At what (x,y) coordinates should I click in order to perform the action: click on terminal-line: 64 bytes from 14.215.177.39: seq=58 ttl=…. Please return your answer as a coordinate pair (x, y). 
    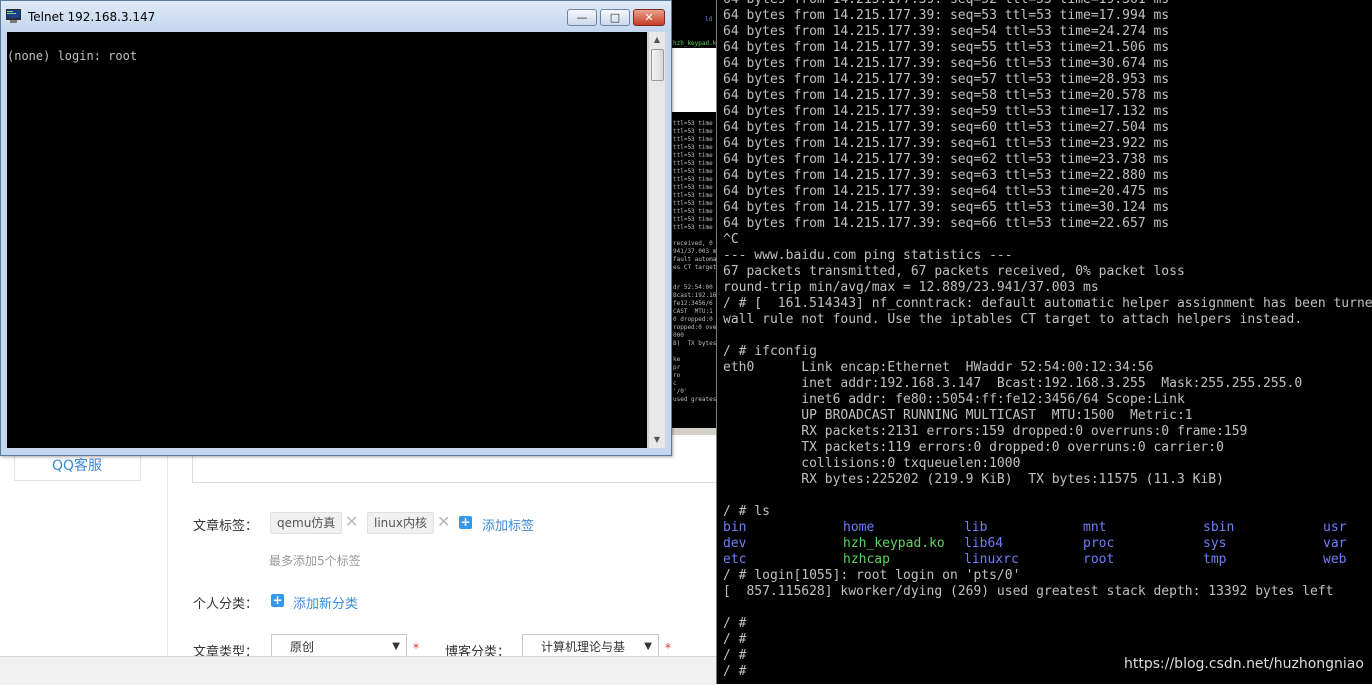
    Looking at the image, I should click on (946, 95).